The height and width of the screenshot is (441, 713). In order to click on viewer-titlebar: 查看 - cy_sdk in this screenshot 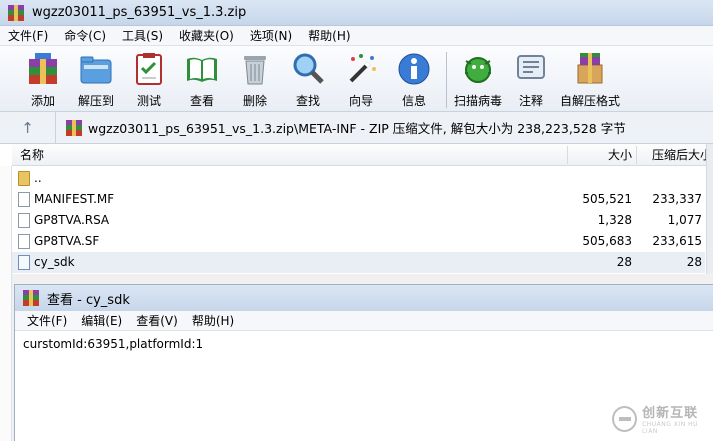, I will do `click(364, 298)`.